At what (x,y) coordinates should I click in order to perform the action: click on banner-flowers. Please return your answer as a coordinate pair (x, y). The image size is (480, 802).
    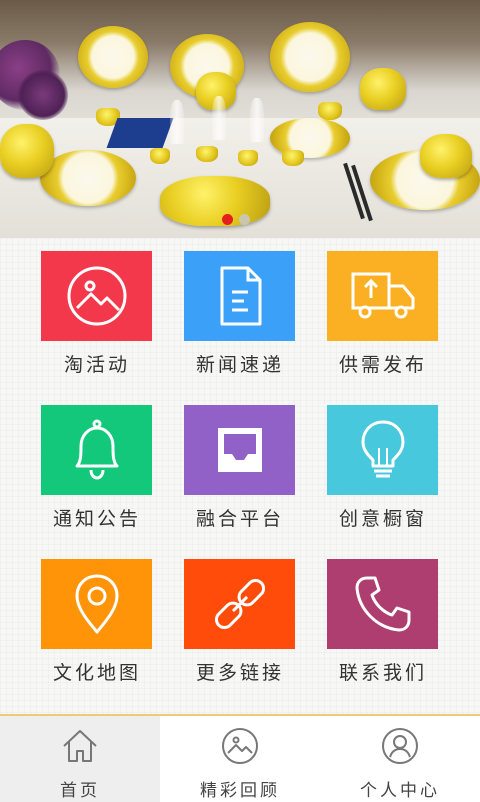
    Looking at the image, I should click on (43, 95).